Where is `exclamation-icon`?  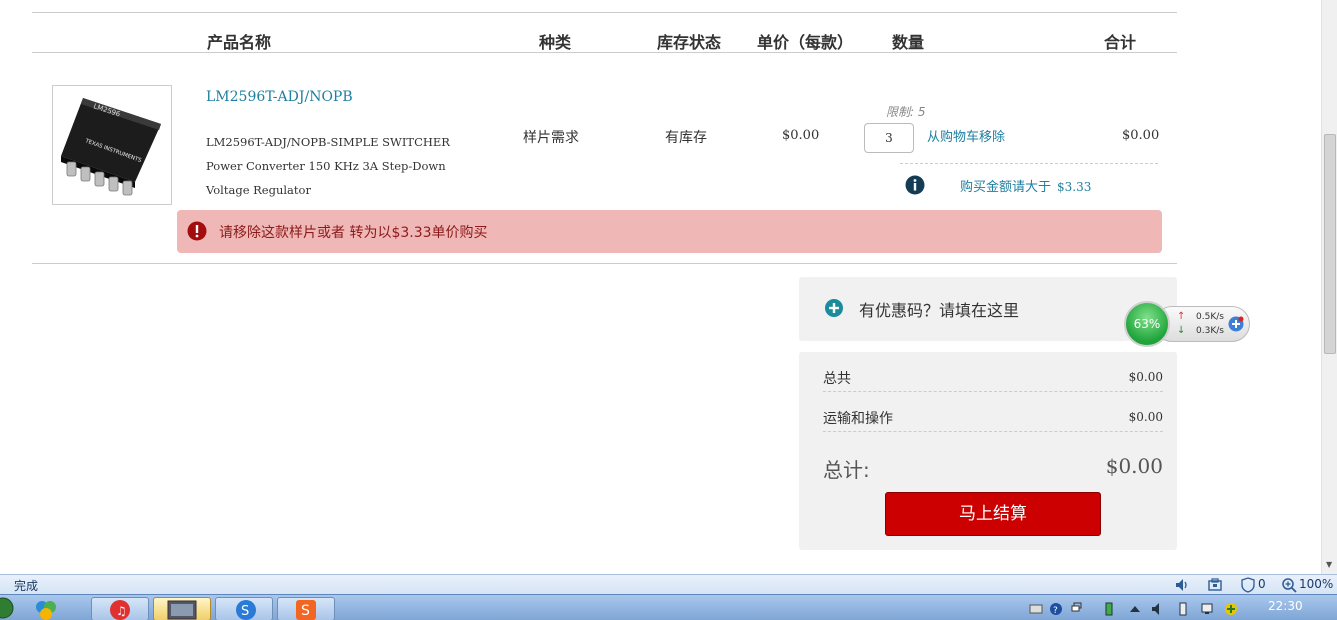 exclamation-icon is located at coordinates (197, 231).